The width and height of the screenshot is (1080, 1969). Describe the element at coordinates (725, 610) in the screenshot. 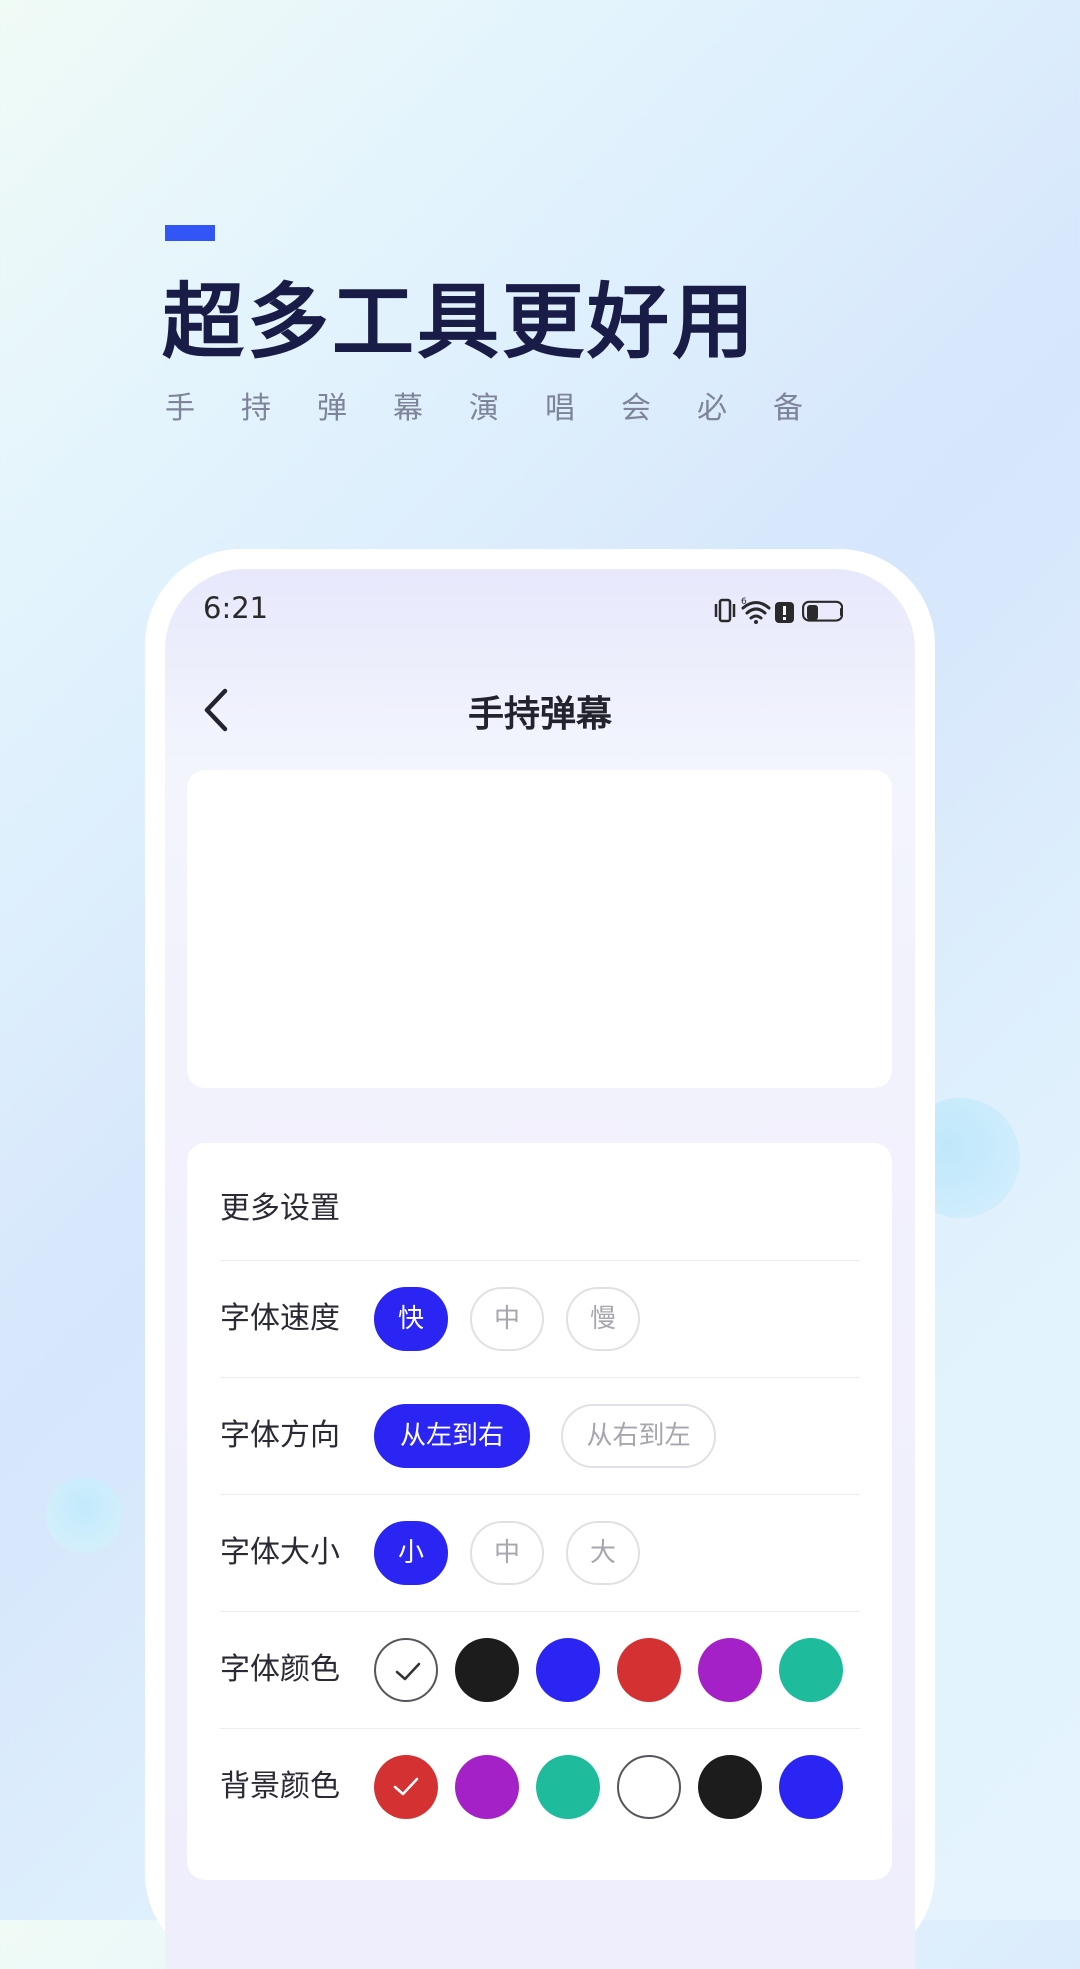

I see `vibrate-icon` at that location.